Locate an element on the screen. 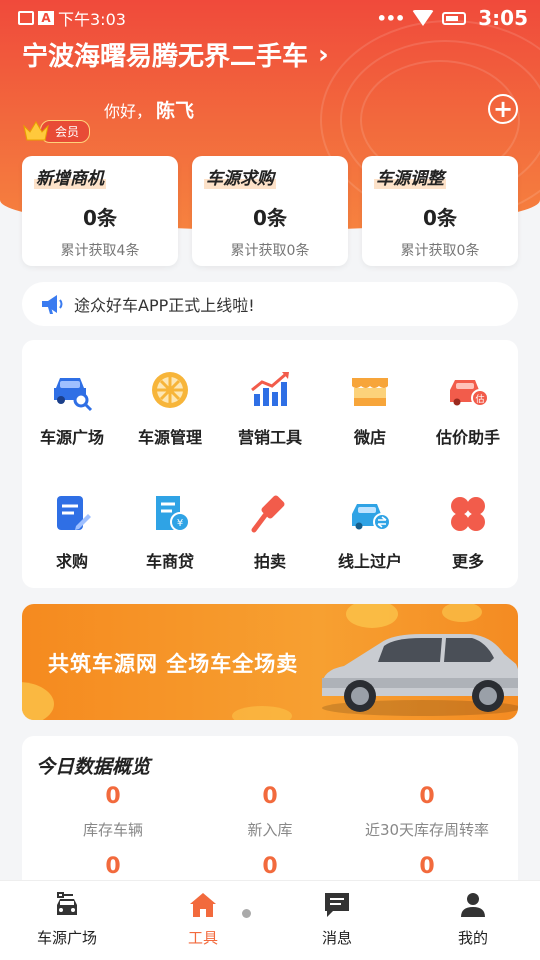 The height and width of the screenshot is (960, 540). tool-label: 更多 is located at coordinates (467, 561).